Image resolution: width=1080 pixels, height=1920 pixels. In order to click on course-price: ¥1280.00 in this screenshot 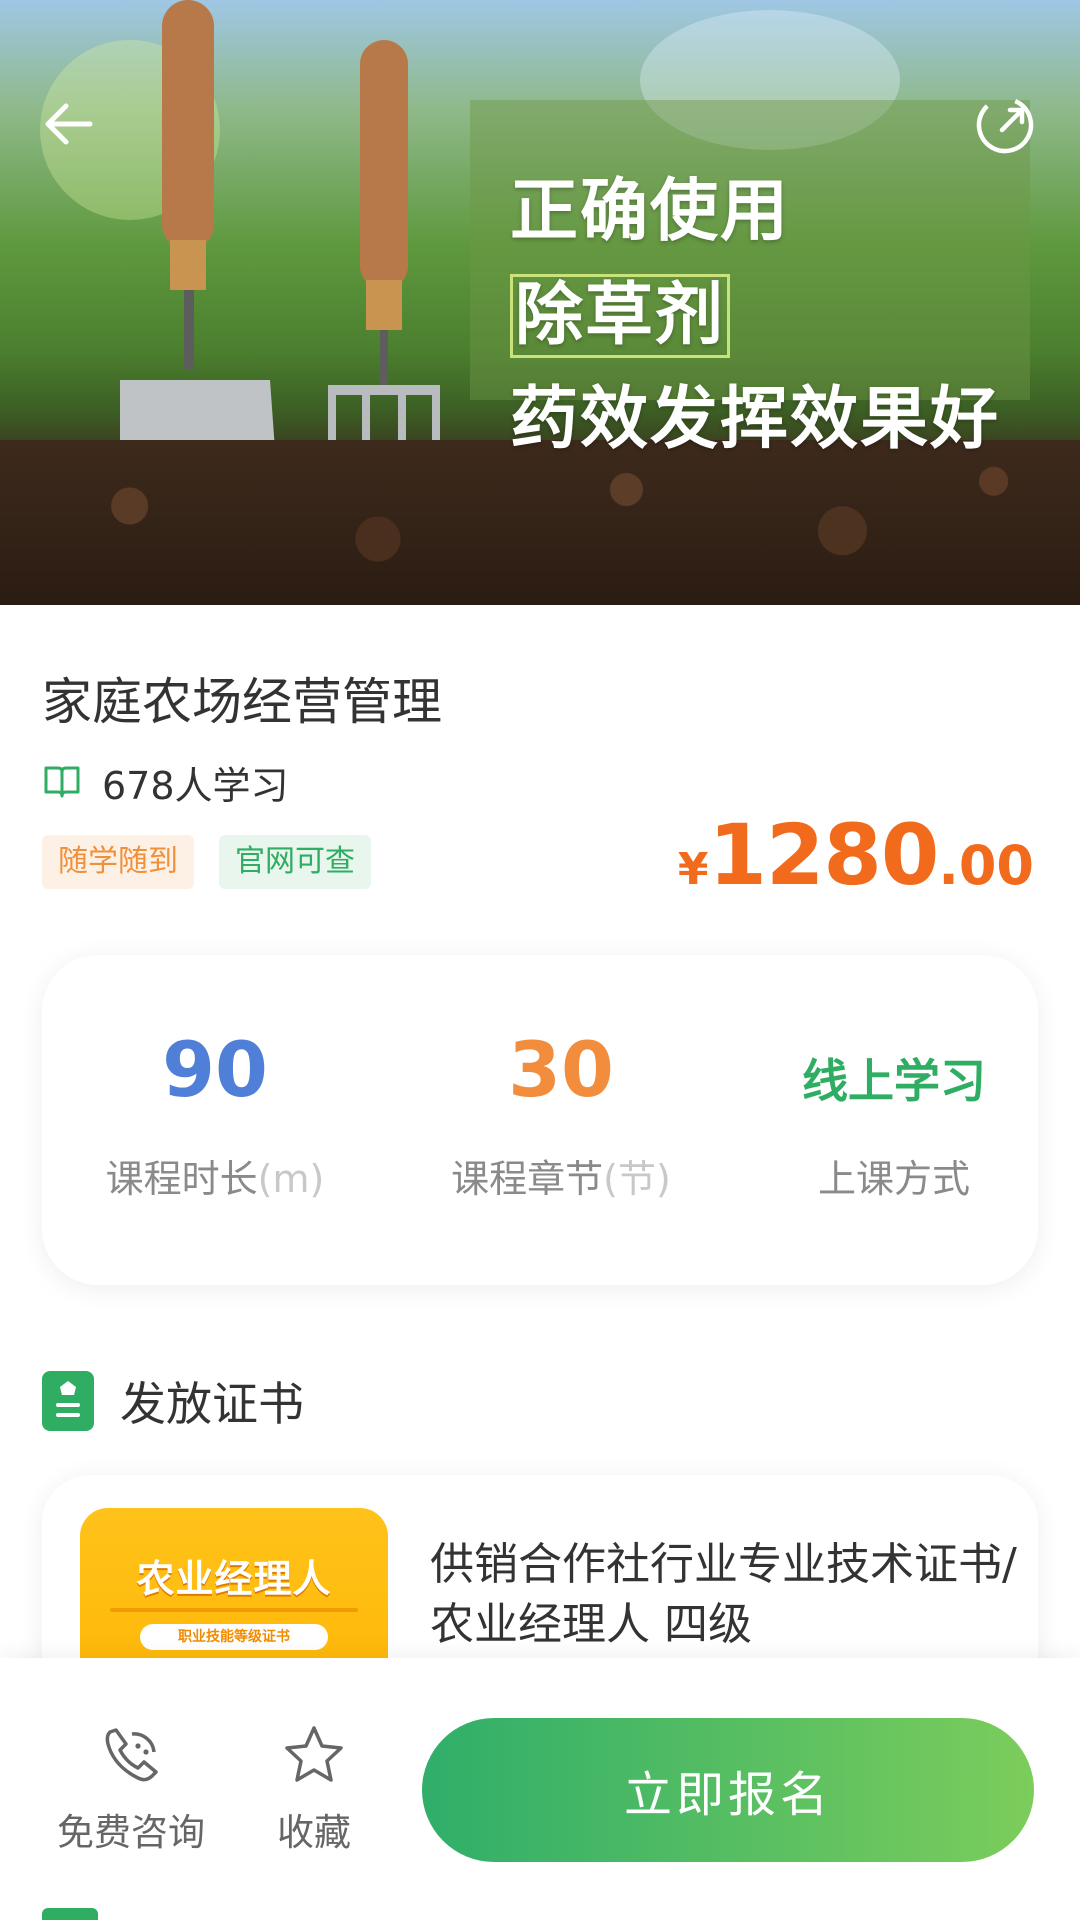, I will do `click(856, 855)`.